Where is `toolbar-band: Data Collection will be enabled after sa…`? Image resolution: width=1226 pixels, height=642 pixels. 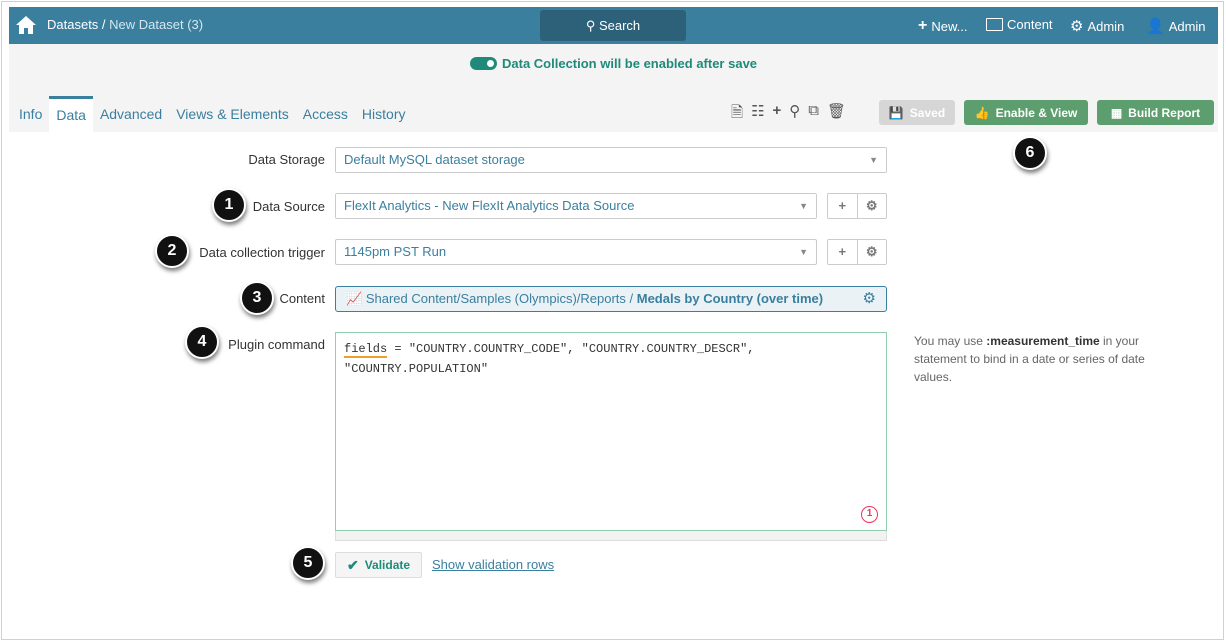
toolbar-band: Data Collection will be enabled after sa… is located at coordinates (613, 88).